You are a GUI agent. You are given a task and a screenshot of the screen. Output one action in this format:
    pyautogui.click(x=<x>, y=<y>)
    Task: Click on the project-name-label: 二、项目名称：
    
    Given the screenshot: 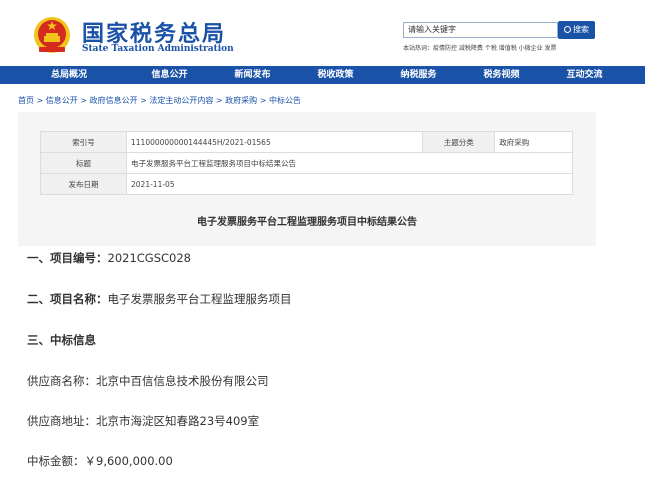 What is the action you would take?
    pyautogui.click(x=67, y=299)
    